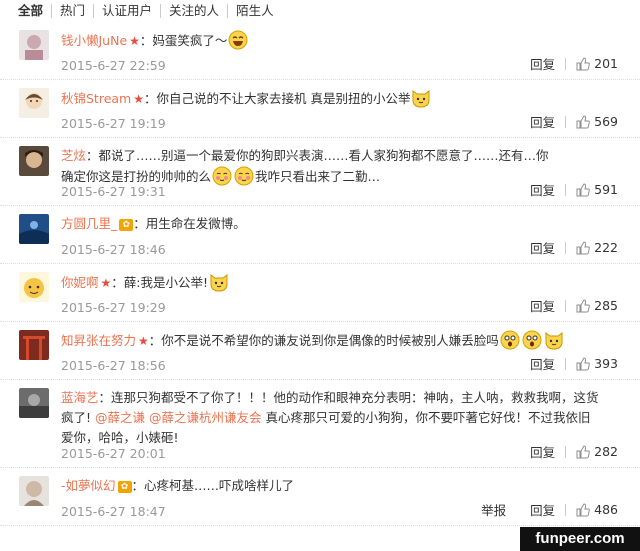 The height and width of the screenshot is (551, 640). What do you see at coordinates (340, 340) in the screenshot?
I see `comment-body: 知昇张在努力 ★：你不是说不希望你的谦友说到你是偶像的时候被别人嫌丢脸吗` at bounding box center [340, 340].